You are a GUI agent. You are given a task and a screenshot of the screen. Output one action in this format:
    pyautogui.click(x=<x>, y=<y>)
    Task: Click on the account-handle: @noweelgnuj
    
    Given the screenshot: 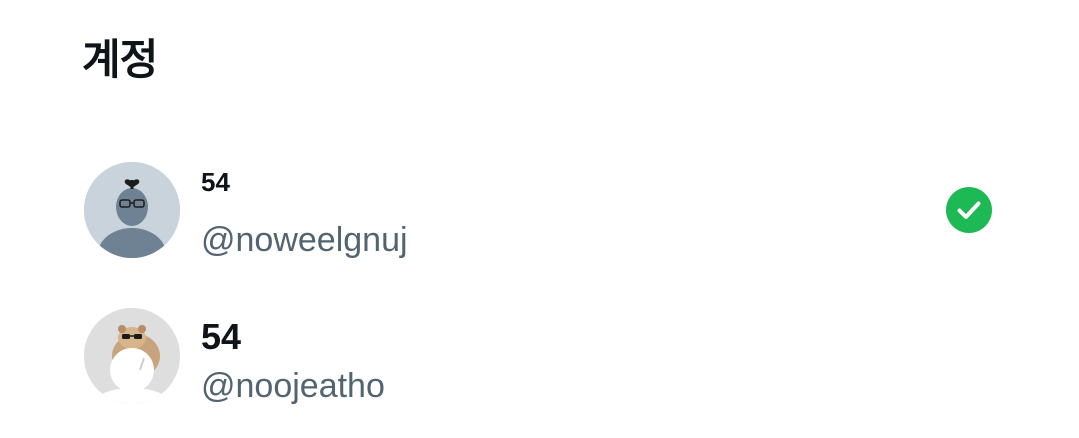 What is the action you would take?
    pyautogui.click(x=304, y=240)
    